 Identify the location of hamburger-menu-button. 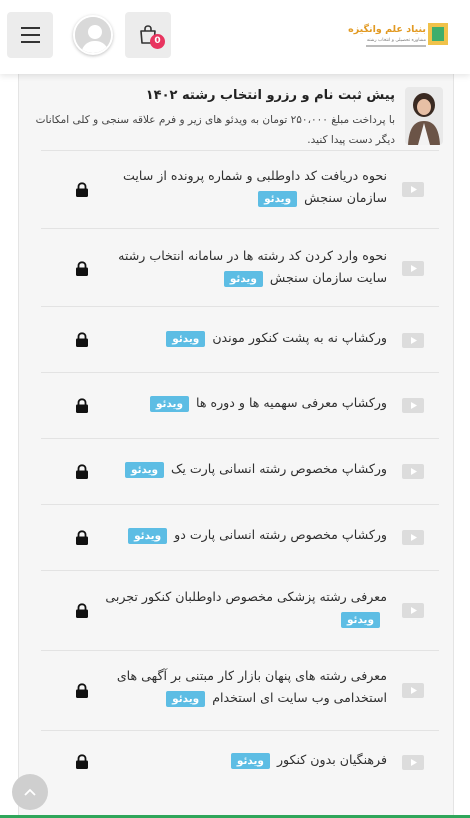
(30, 35).